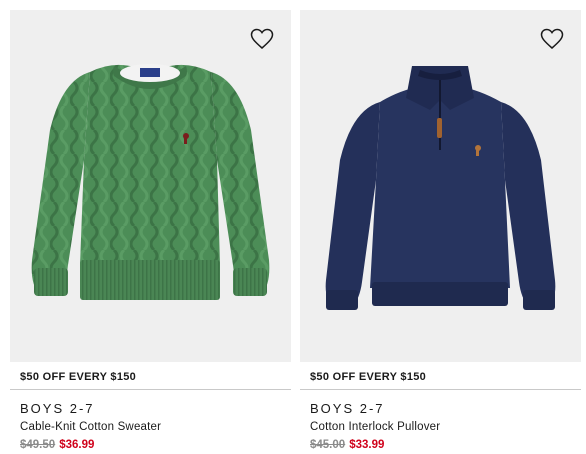 This screenshot has width=586, height=454. Describe the element at coordinates (347, 445) in the screenshot. I see `price-row: $45.00 $33.99` at that location.